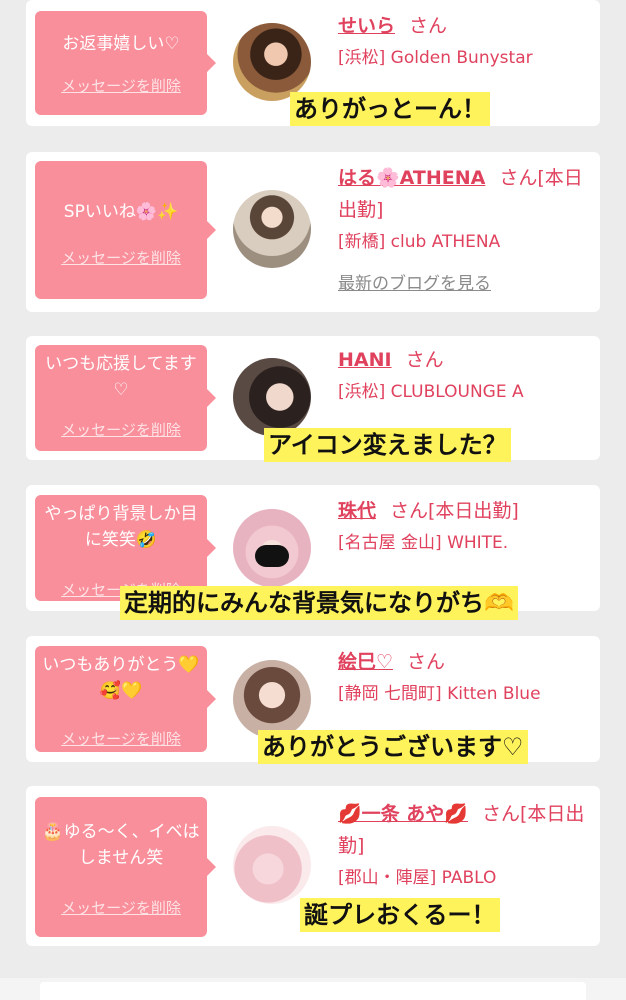 The width and height of the screenshot is (626, 1000). What do you see at coordinates (121, 845) in the screenshot?
I see `message-text: 🎂ゆる〜く、イベはしません笑` at bounding box center [121, 845].